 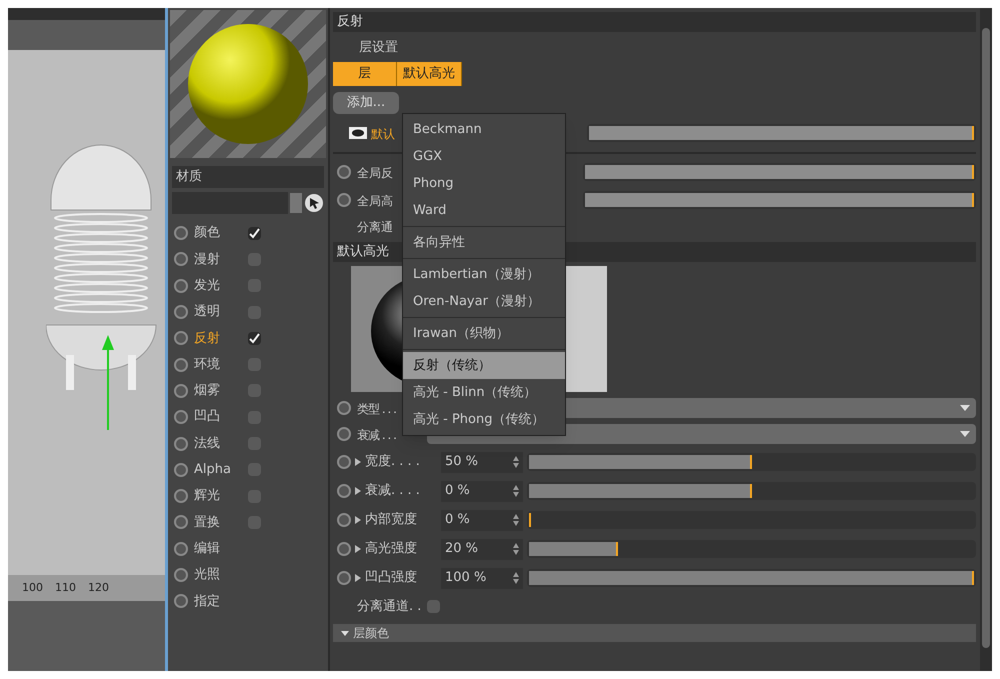 What do you see at coordinates (484, 274) in the screenshot?
I see `menu-item: Lambertian（漫射）` at bounding box center [484, 274].